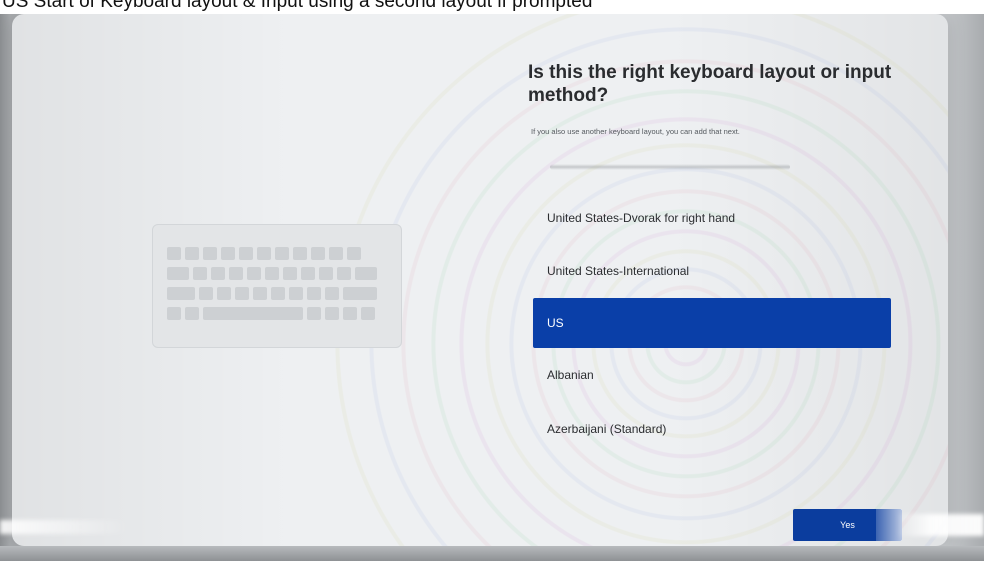 The width and height of the screenshot is (984, 561). I want to click on layout-option-label: United States-International, so click(618, 271).